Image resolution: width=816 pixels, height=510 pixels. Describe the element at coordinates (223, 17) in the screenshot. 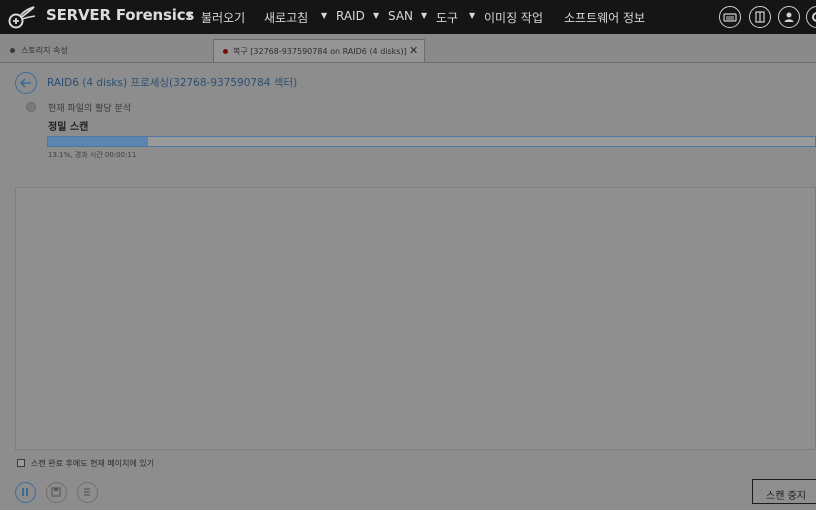

I see `menu-load: 불러오기` at that location.